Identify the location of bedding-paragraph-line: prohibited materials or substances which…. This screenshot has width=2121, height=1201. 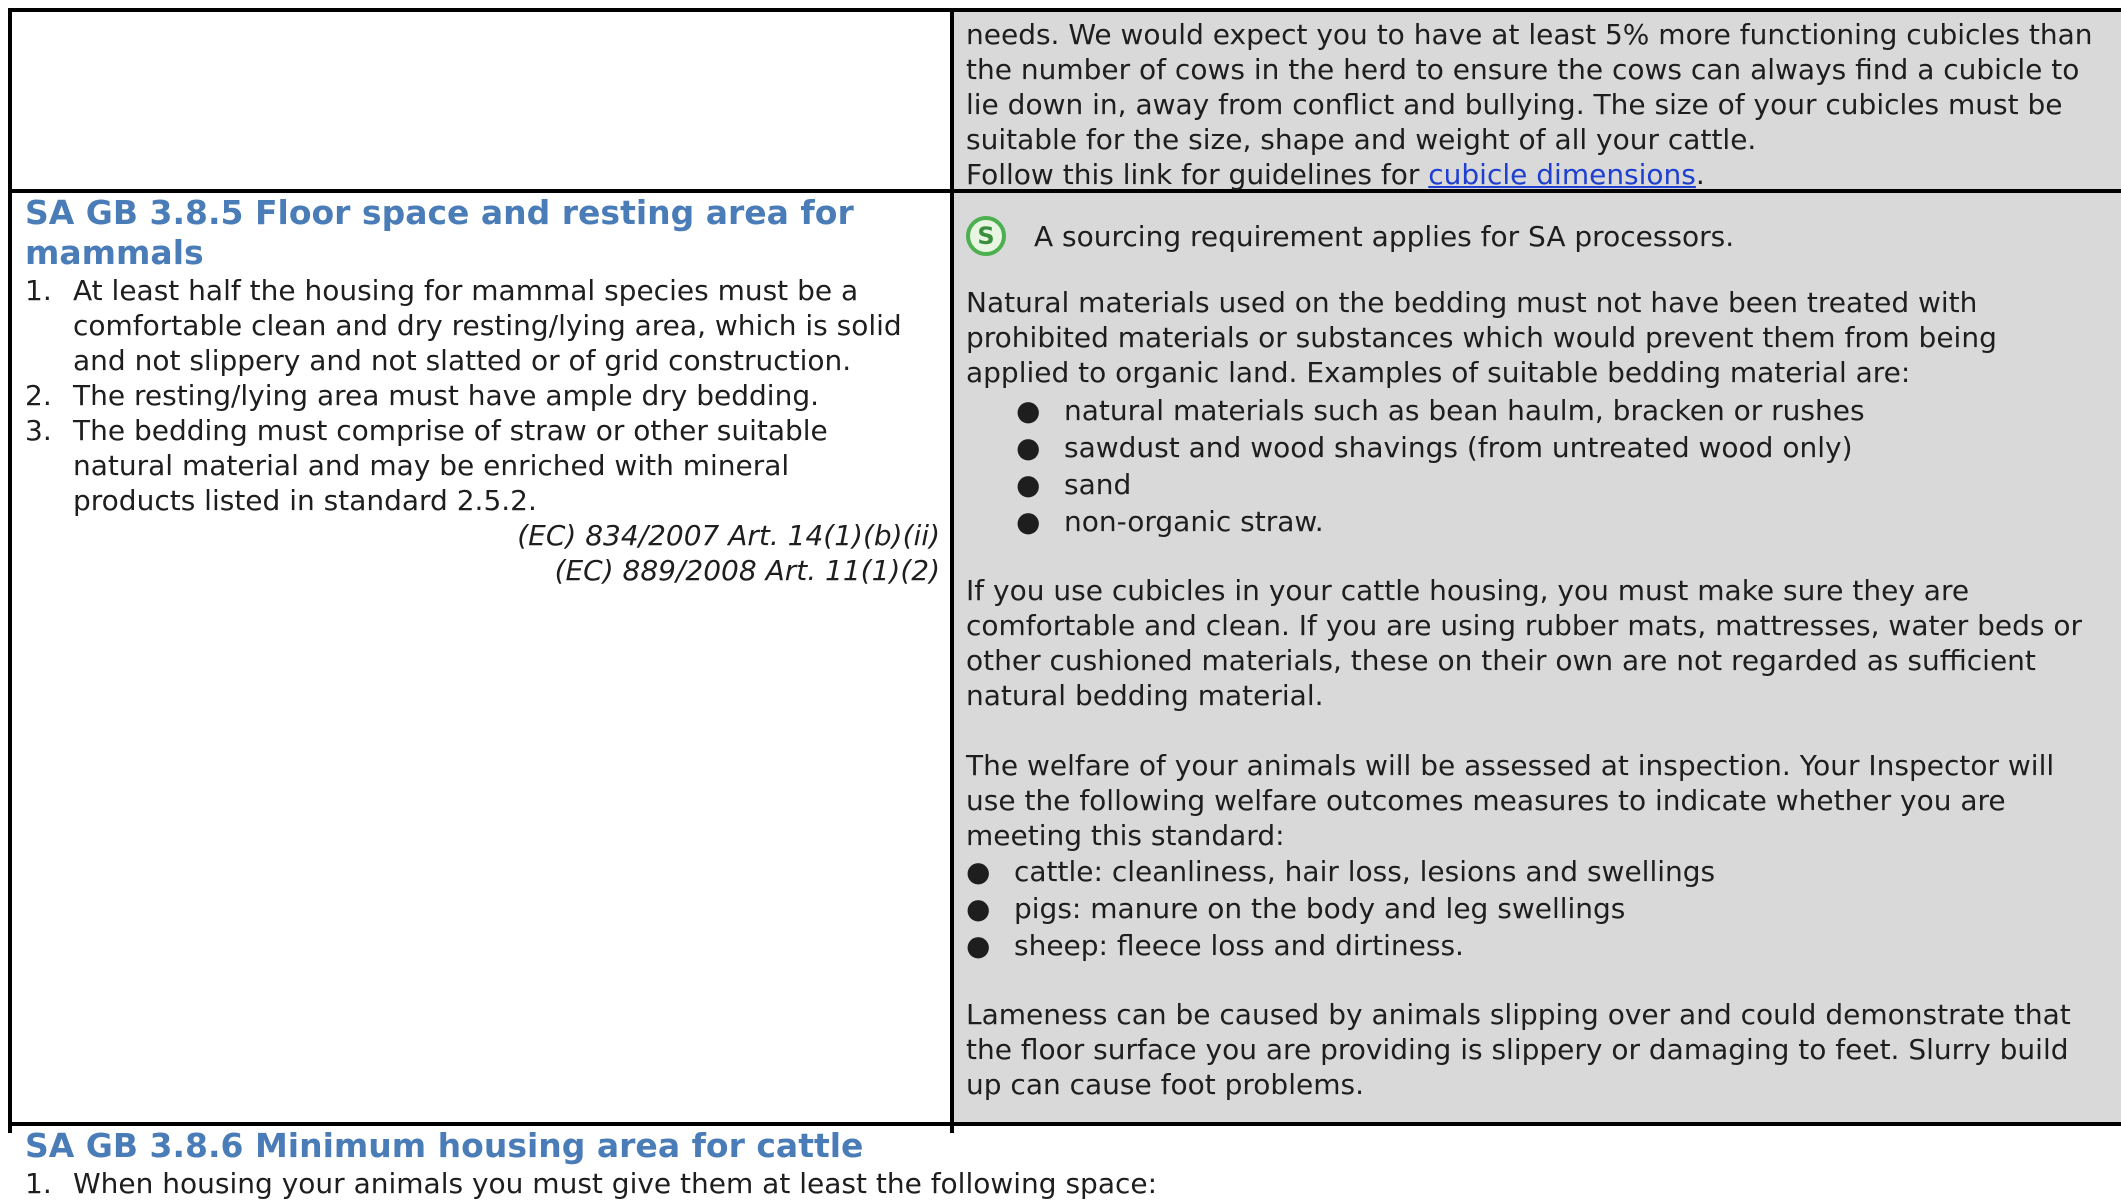
(1481, 337).